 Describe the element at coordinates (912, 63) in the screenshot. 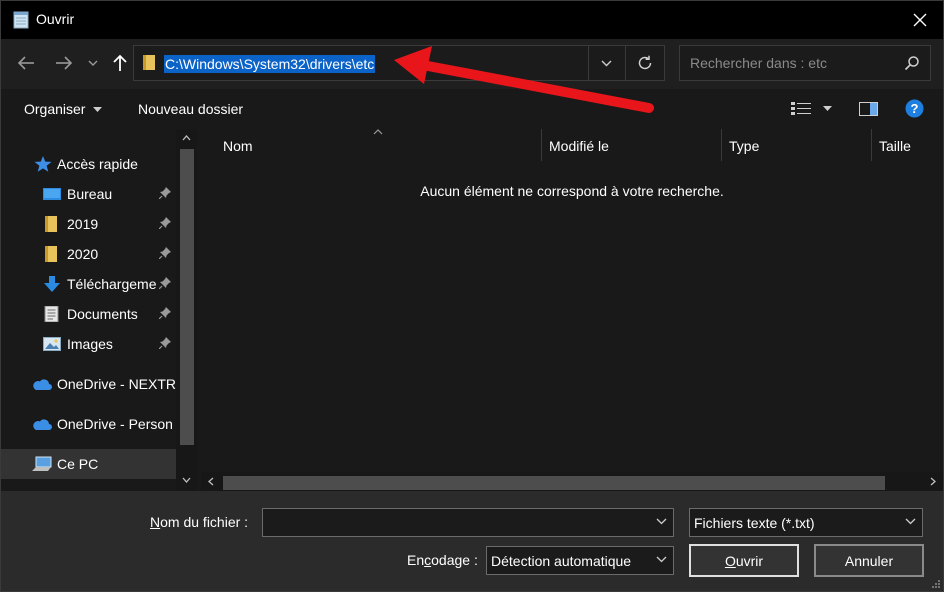

I see `search-icon` at that location.